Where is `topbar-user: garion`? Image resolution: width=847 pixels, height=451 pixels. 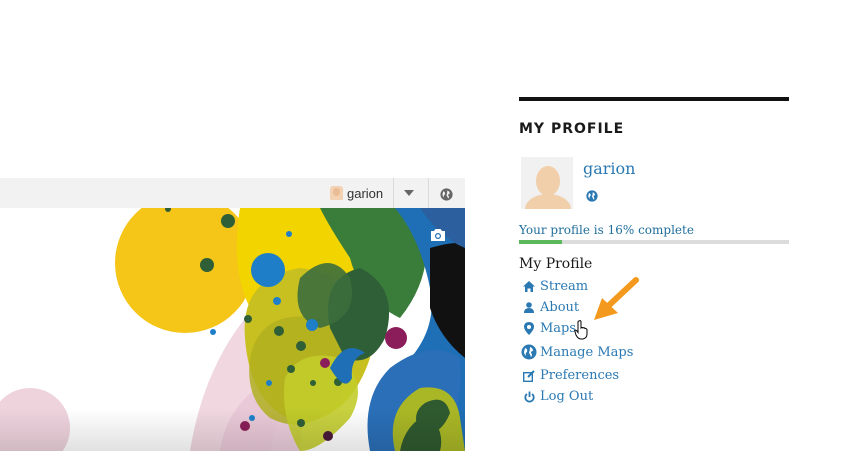 topbar-user: garion is located at coordinates (356, 193).